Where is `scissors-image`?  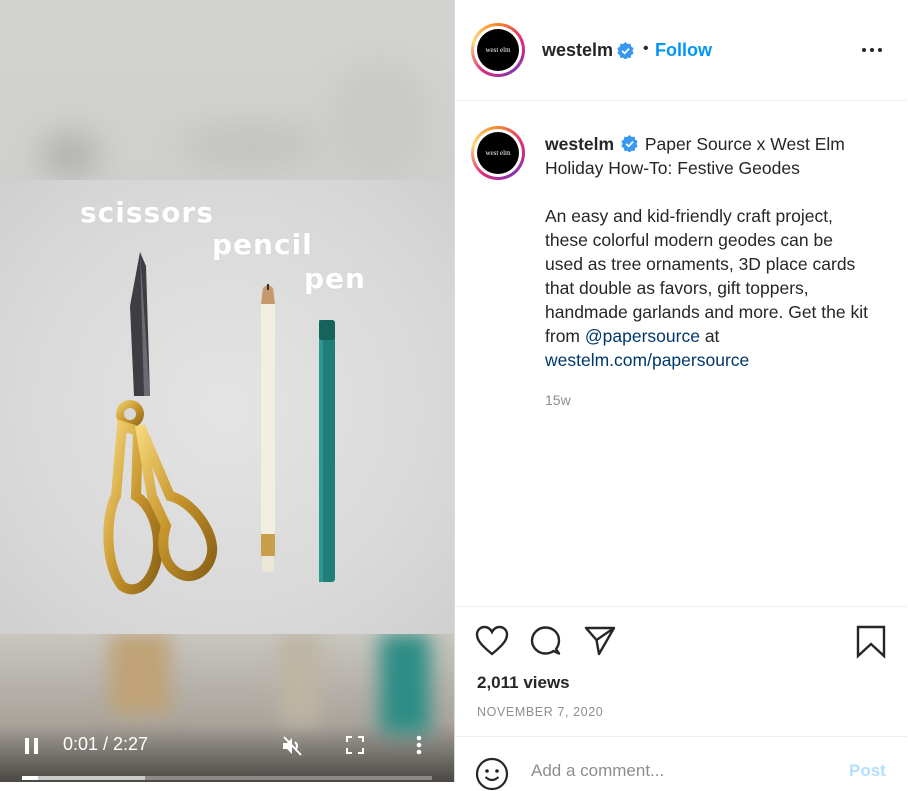
scissors-image is located at coordinates (160, 423).